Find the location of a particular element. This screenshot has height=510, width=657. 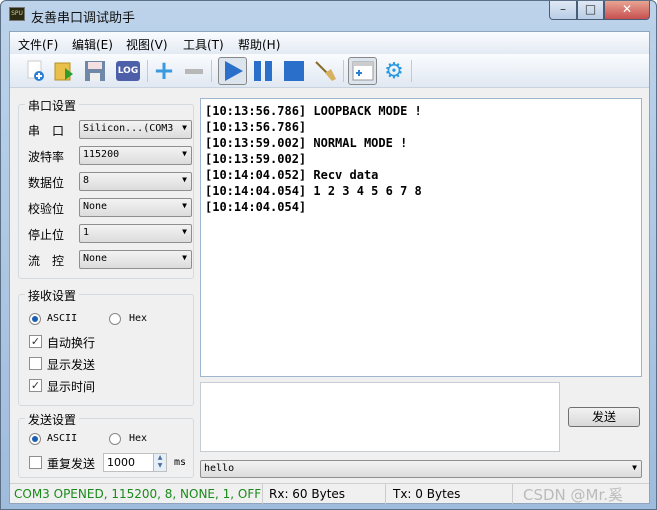

auto-wrap-label: 自动换行 is located at coordinates (71, 343).